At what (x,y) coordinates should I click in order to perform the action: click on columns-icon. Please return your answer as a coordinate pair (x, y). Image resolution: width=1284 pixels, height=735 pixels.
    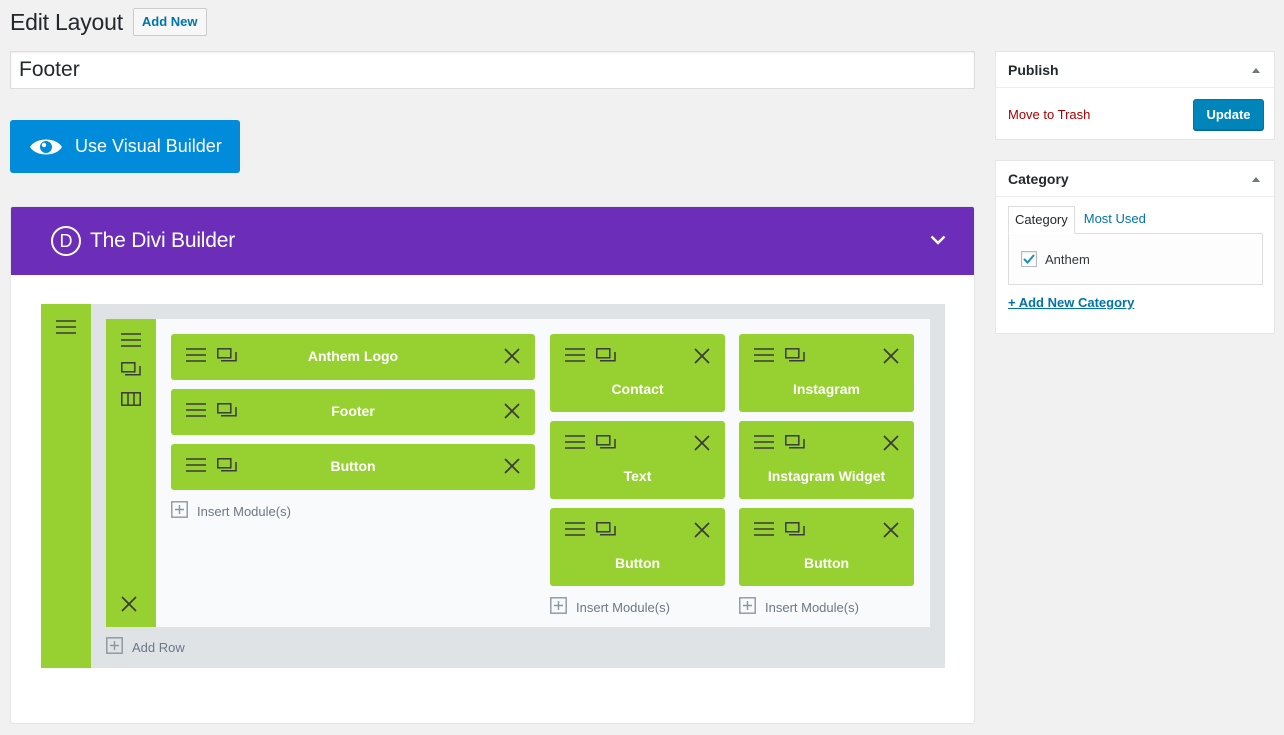
    Looking at the image, I should click on (131, 401).